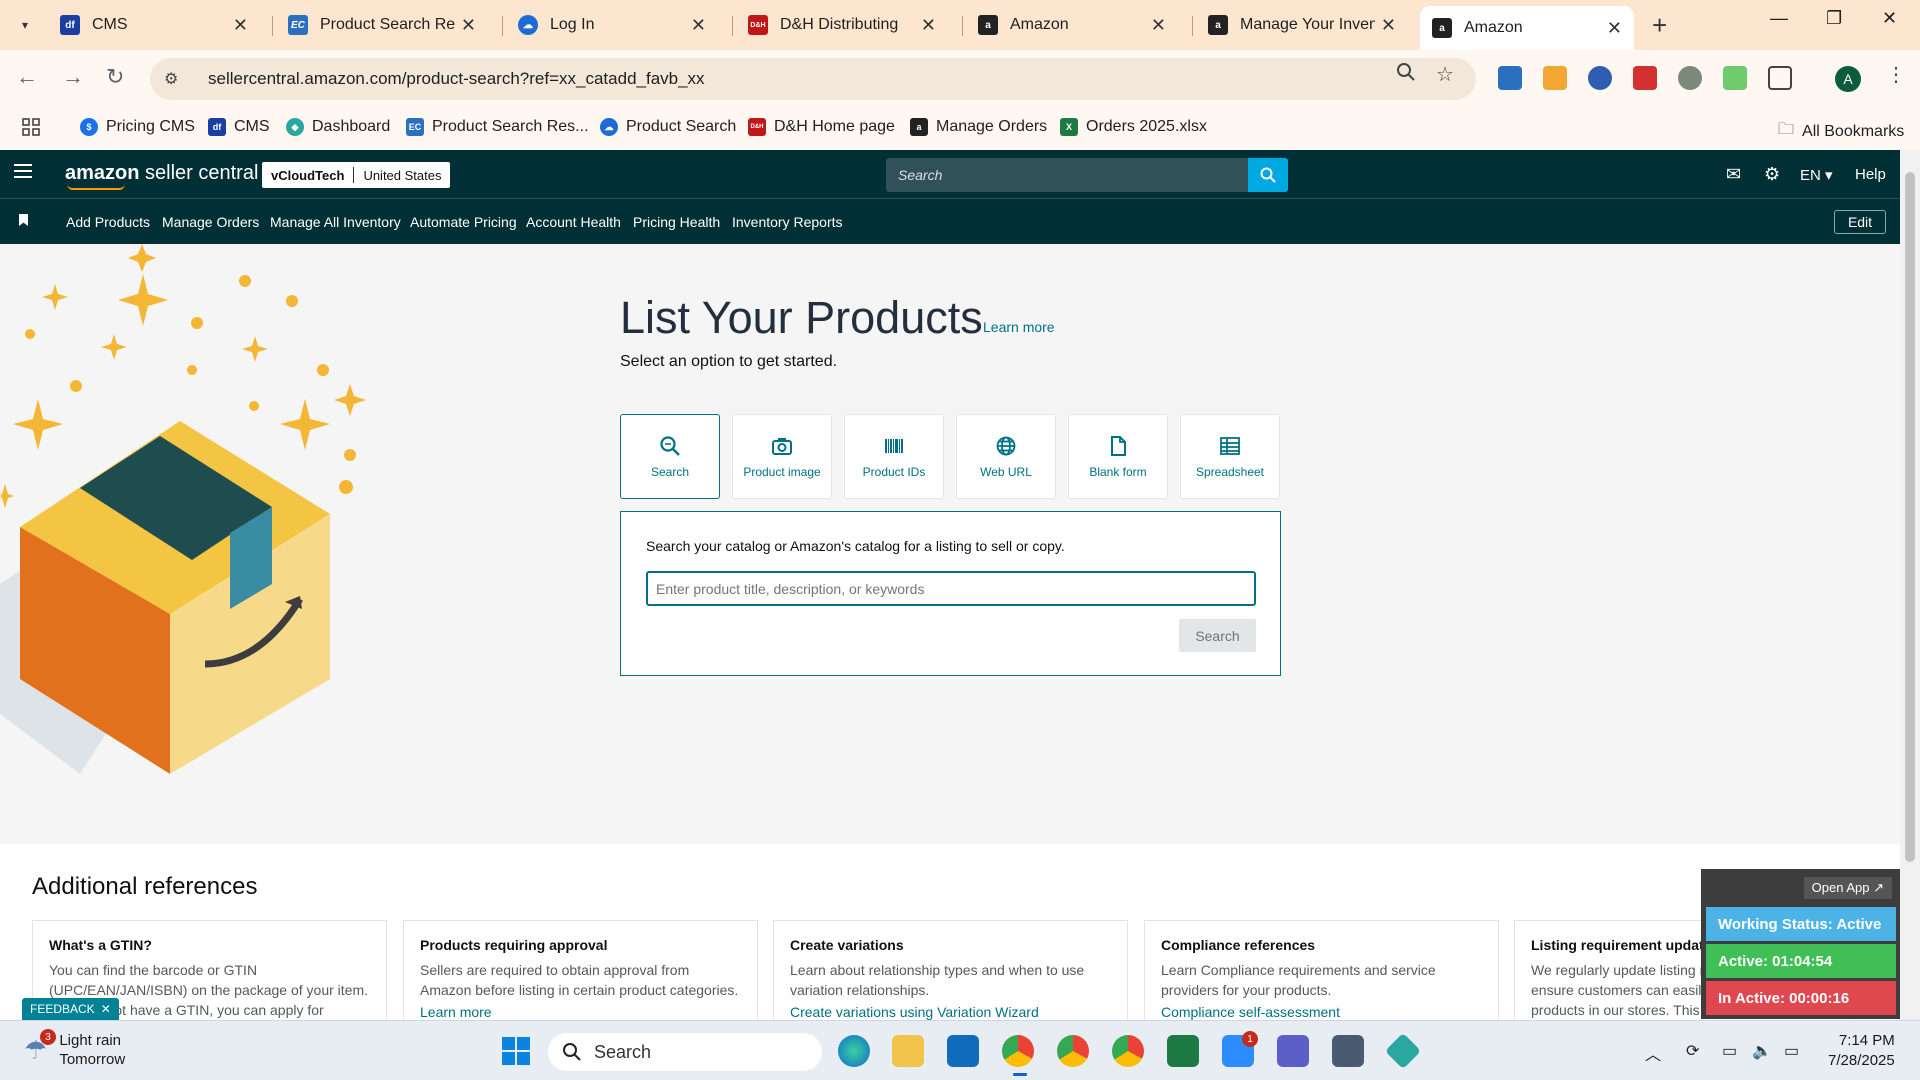 The height and width of the screenshot is (1080, 1920). I want to click on product-search-input, so click(951, 588).